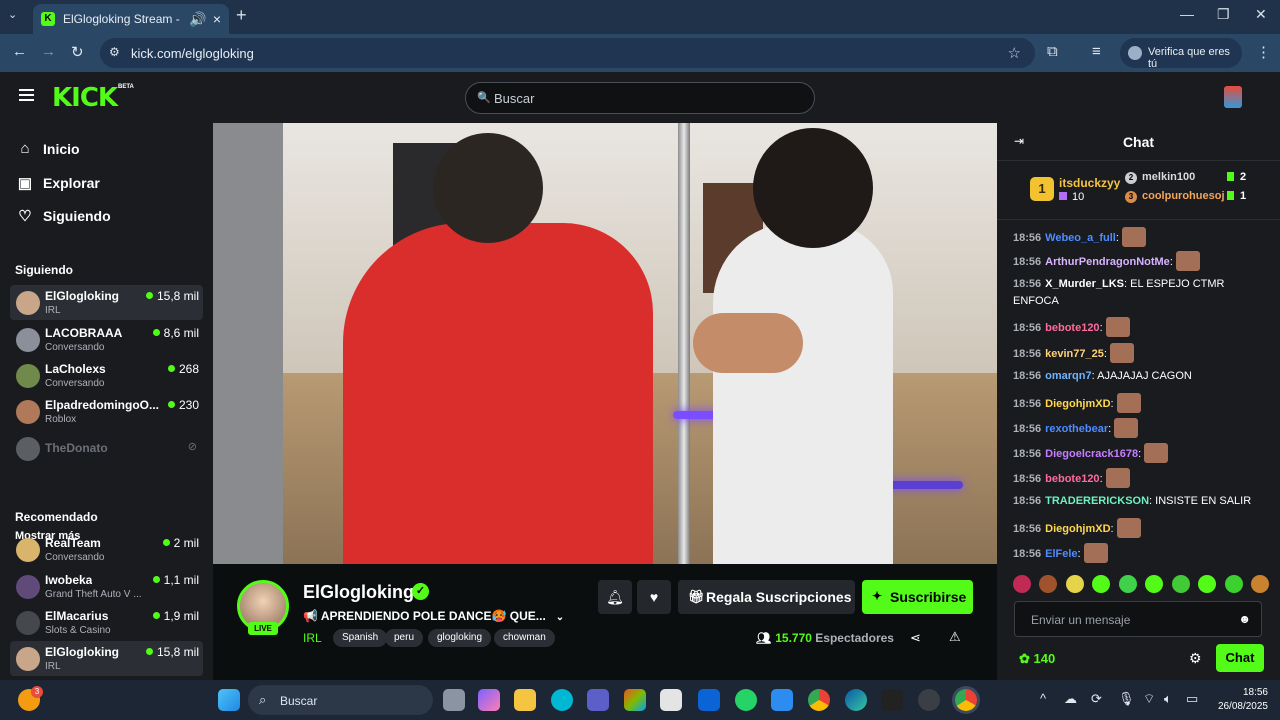  What do you see at coordinates (1187, 14) in the screenshot?
I see `minimize-icon: —` at bounding box center [1187, 14].